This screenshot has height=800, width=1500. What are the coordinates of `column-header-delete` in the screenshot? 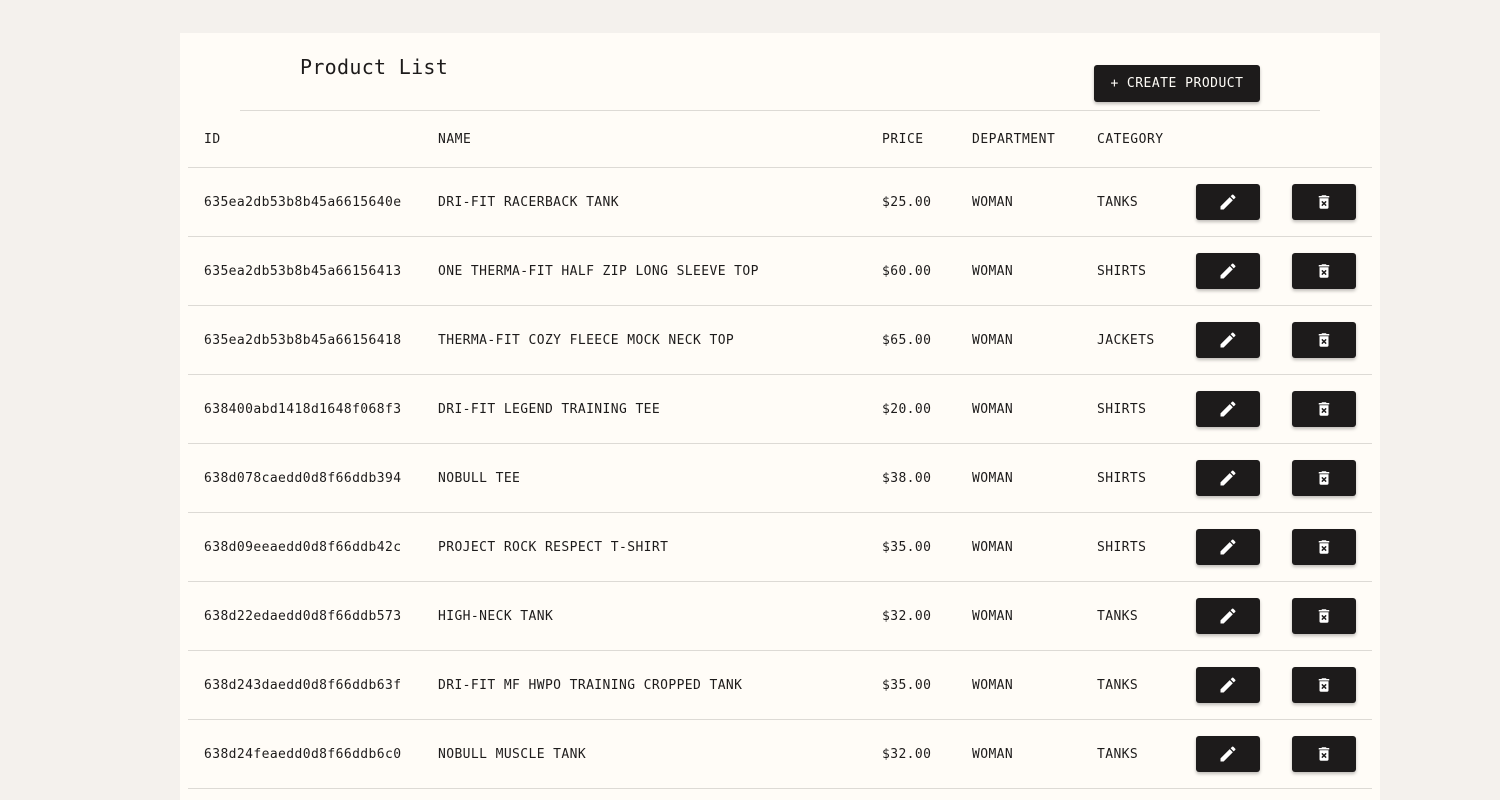 It's located at (1324, 139).